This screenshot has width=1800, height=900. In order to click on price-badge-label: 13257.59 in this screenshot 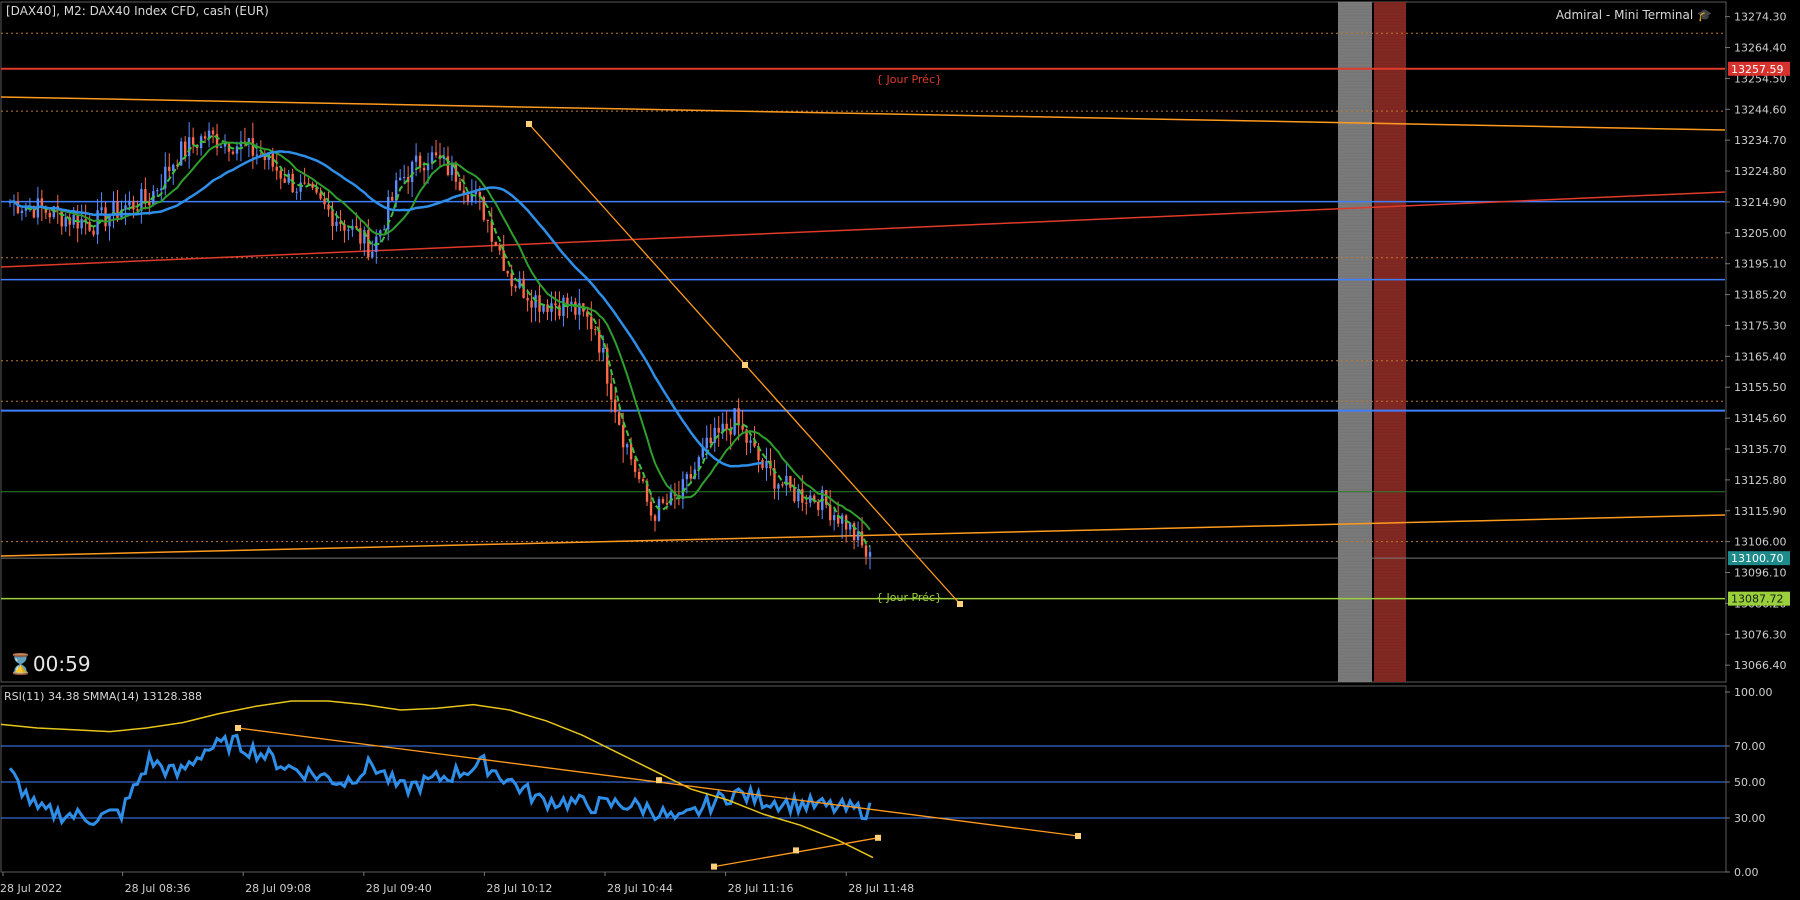, I will do `click(1757, 69)`.